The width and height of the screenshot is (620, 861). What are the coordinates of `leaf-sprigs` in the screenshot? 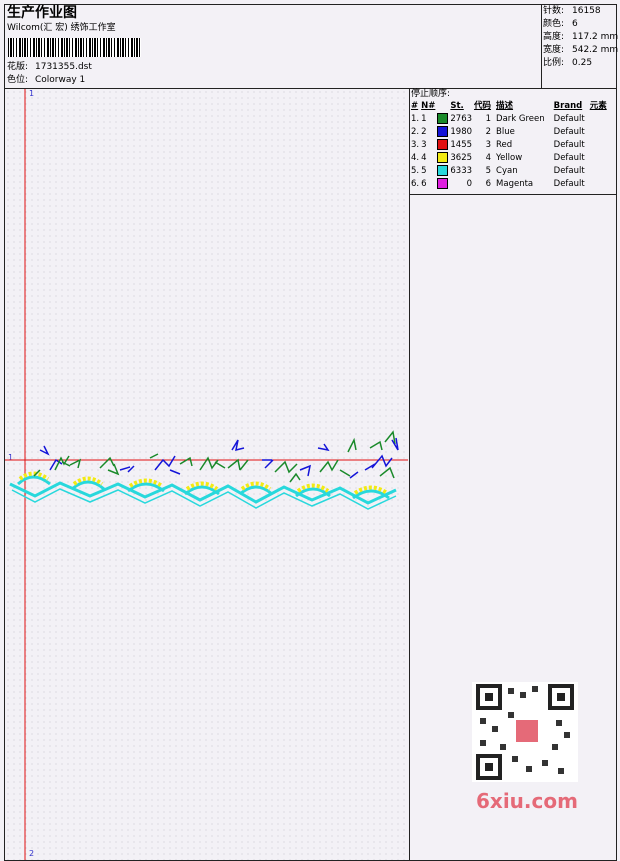 It's located at (216, 456).